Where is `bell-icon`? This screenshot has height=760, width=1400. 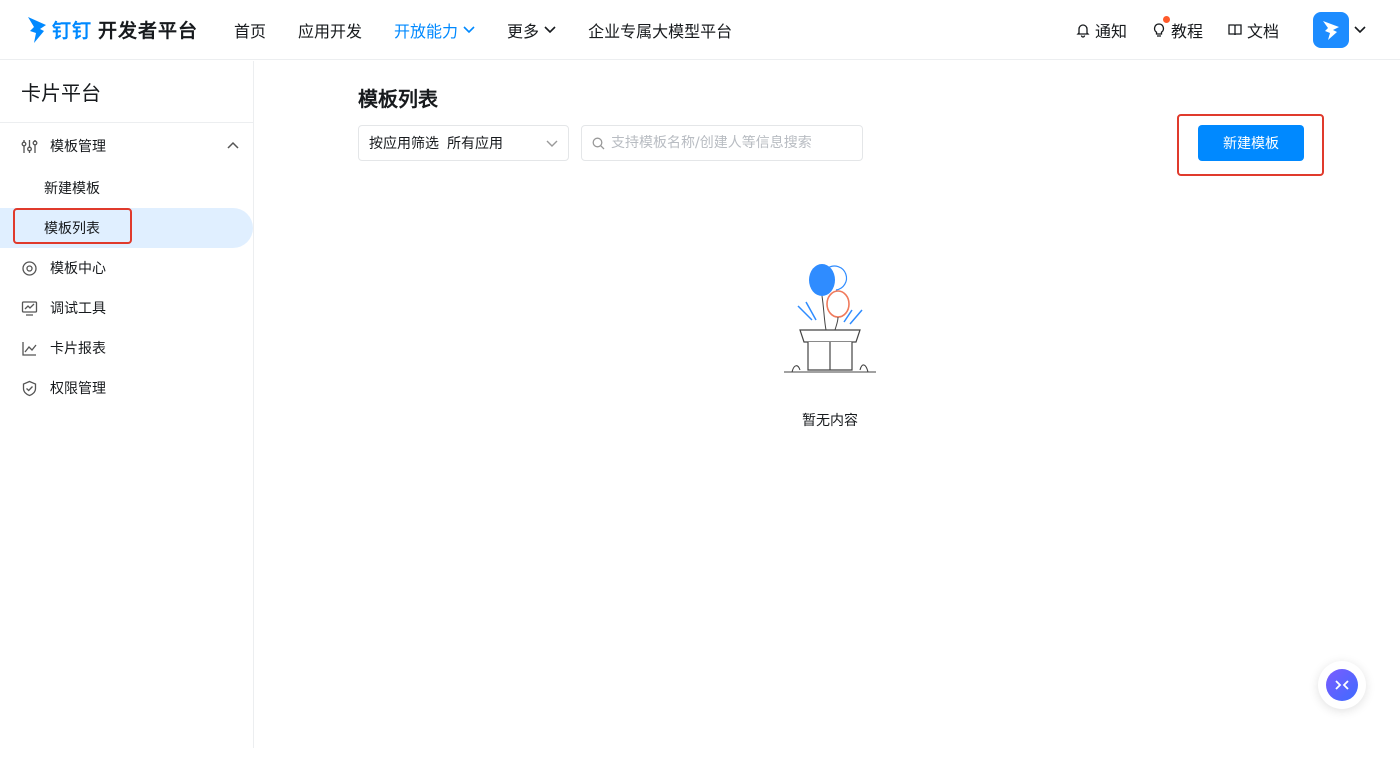 bell-icon is located at coordinates (1083, 31).